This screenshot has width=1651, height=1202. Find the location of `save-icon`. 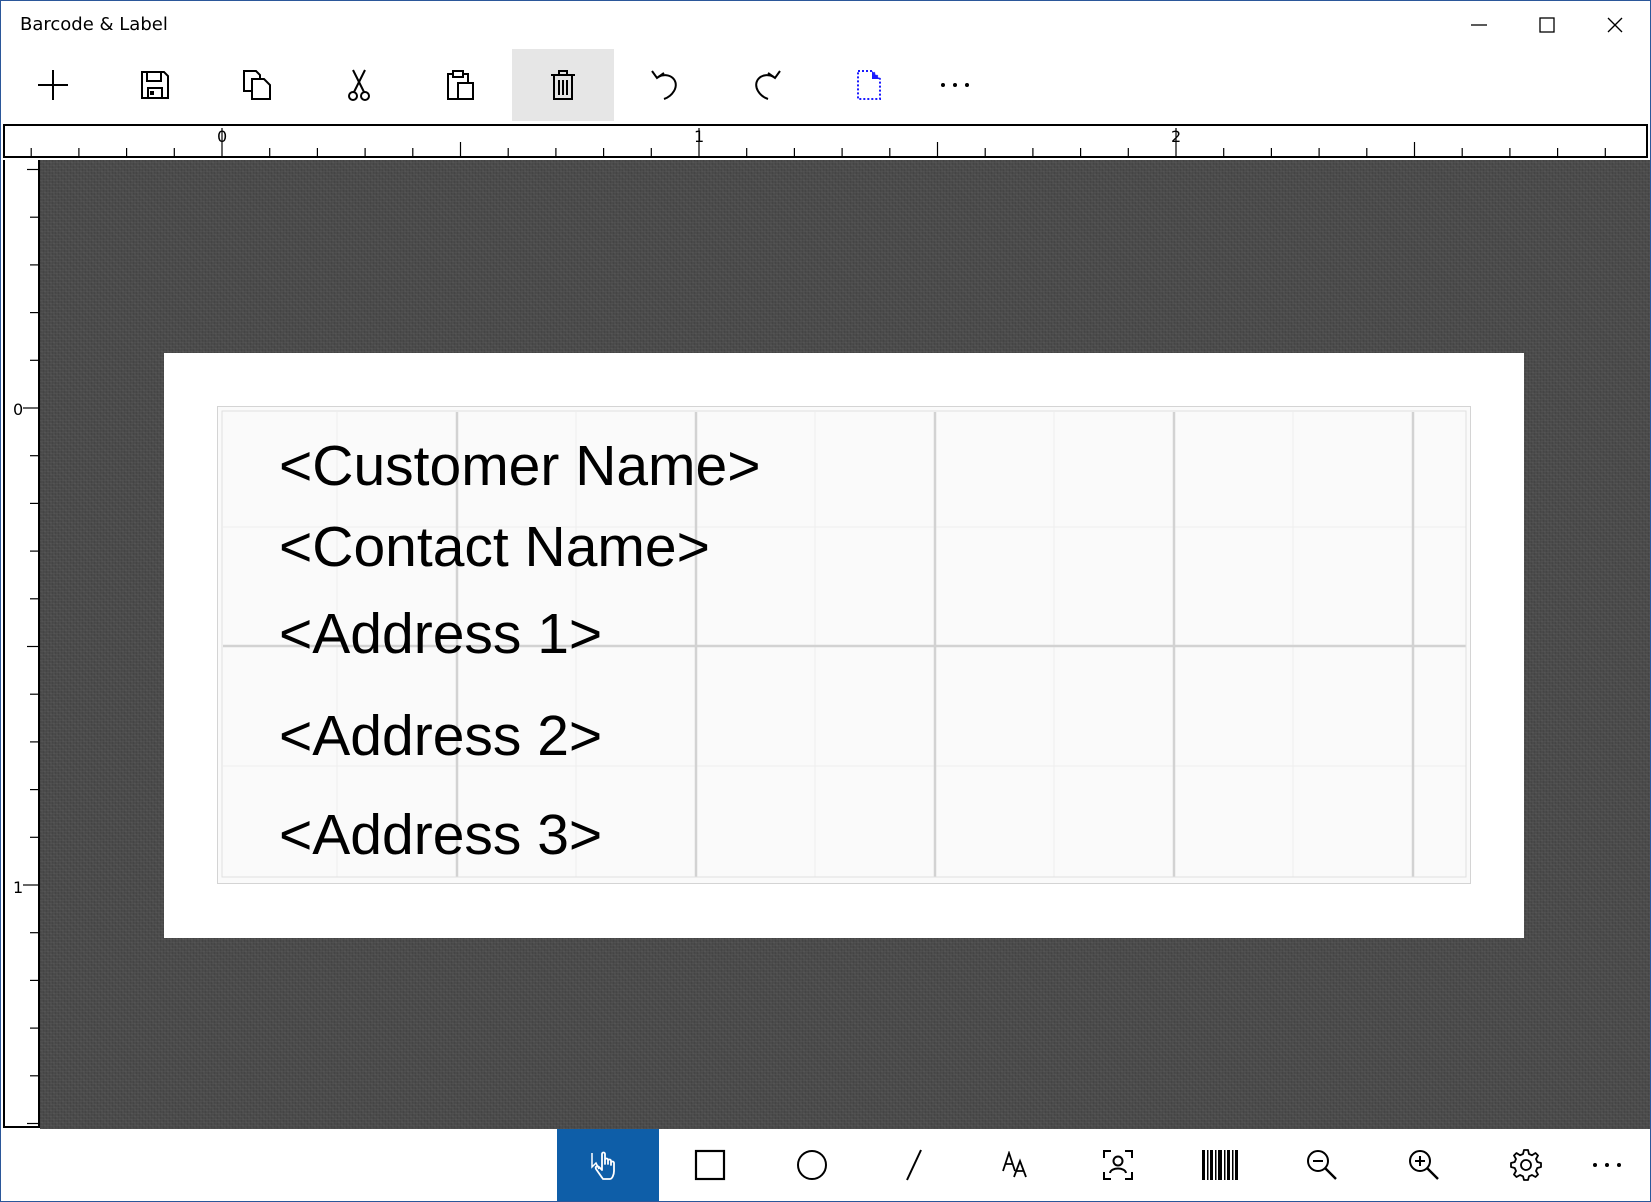

save-icon is located at coordinates (155, 85).